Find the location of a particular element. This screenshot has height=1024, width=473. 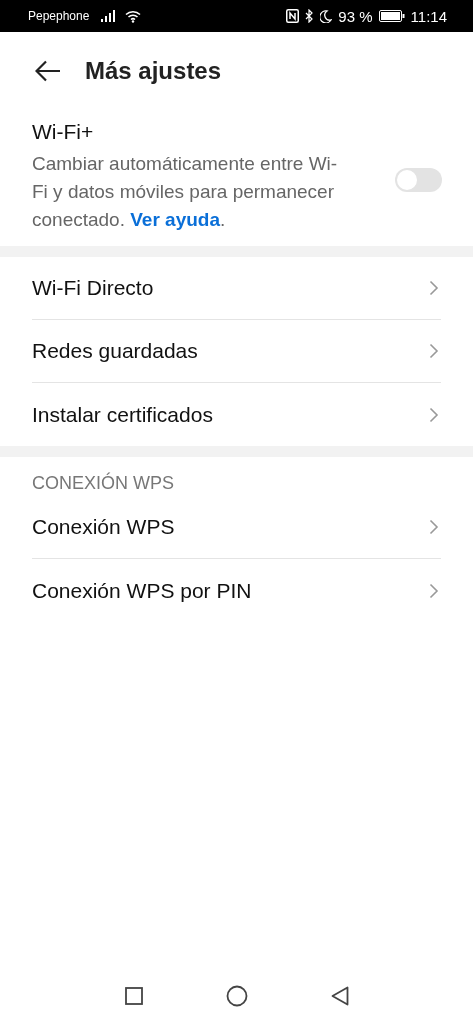

setting-description: Cambiar automáticamente entre Wi-Fi y datos móviles para permanecer conectado. Ver ayuda. is located at coordinates (185, 192).